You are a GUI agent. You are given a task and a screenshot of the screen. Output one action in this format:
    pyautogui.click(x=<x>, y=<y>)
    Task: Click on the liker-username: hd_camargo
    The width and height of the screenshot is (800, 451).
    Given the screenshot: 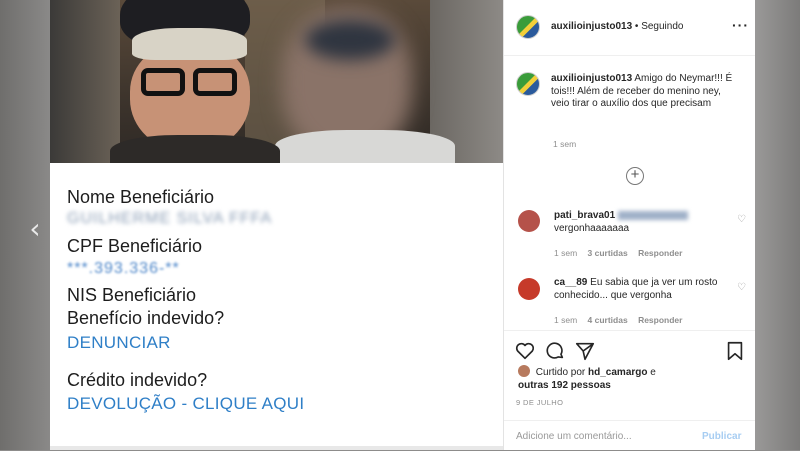 What is the action you would take?
    pyautogui.click(x=617, y=372)
    